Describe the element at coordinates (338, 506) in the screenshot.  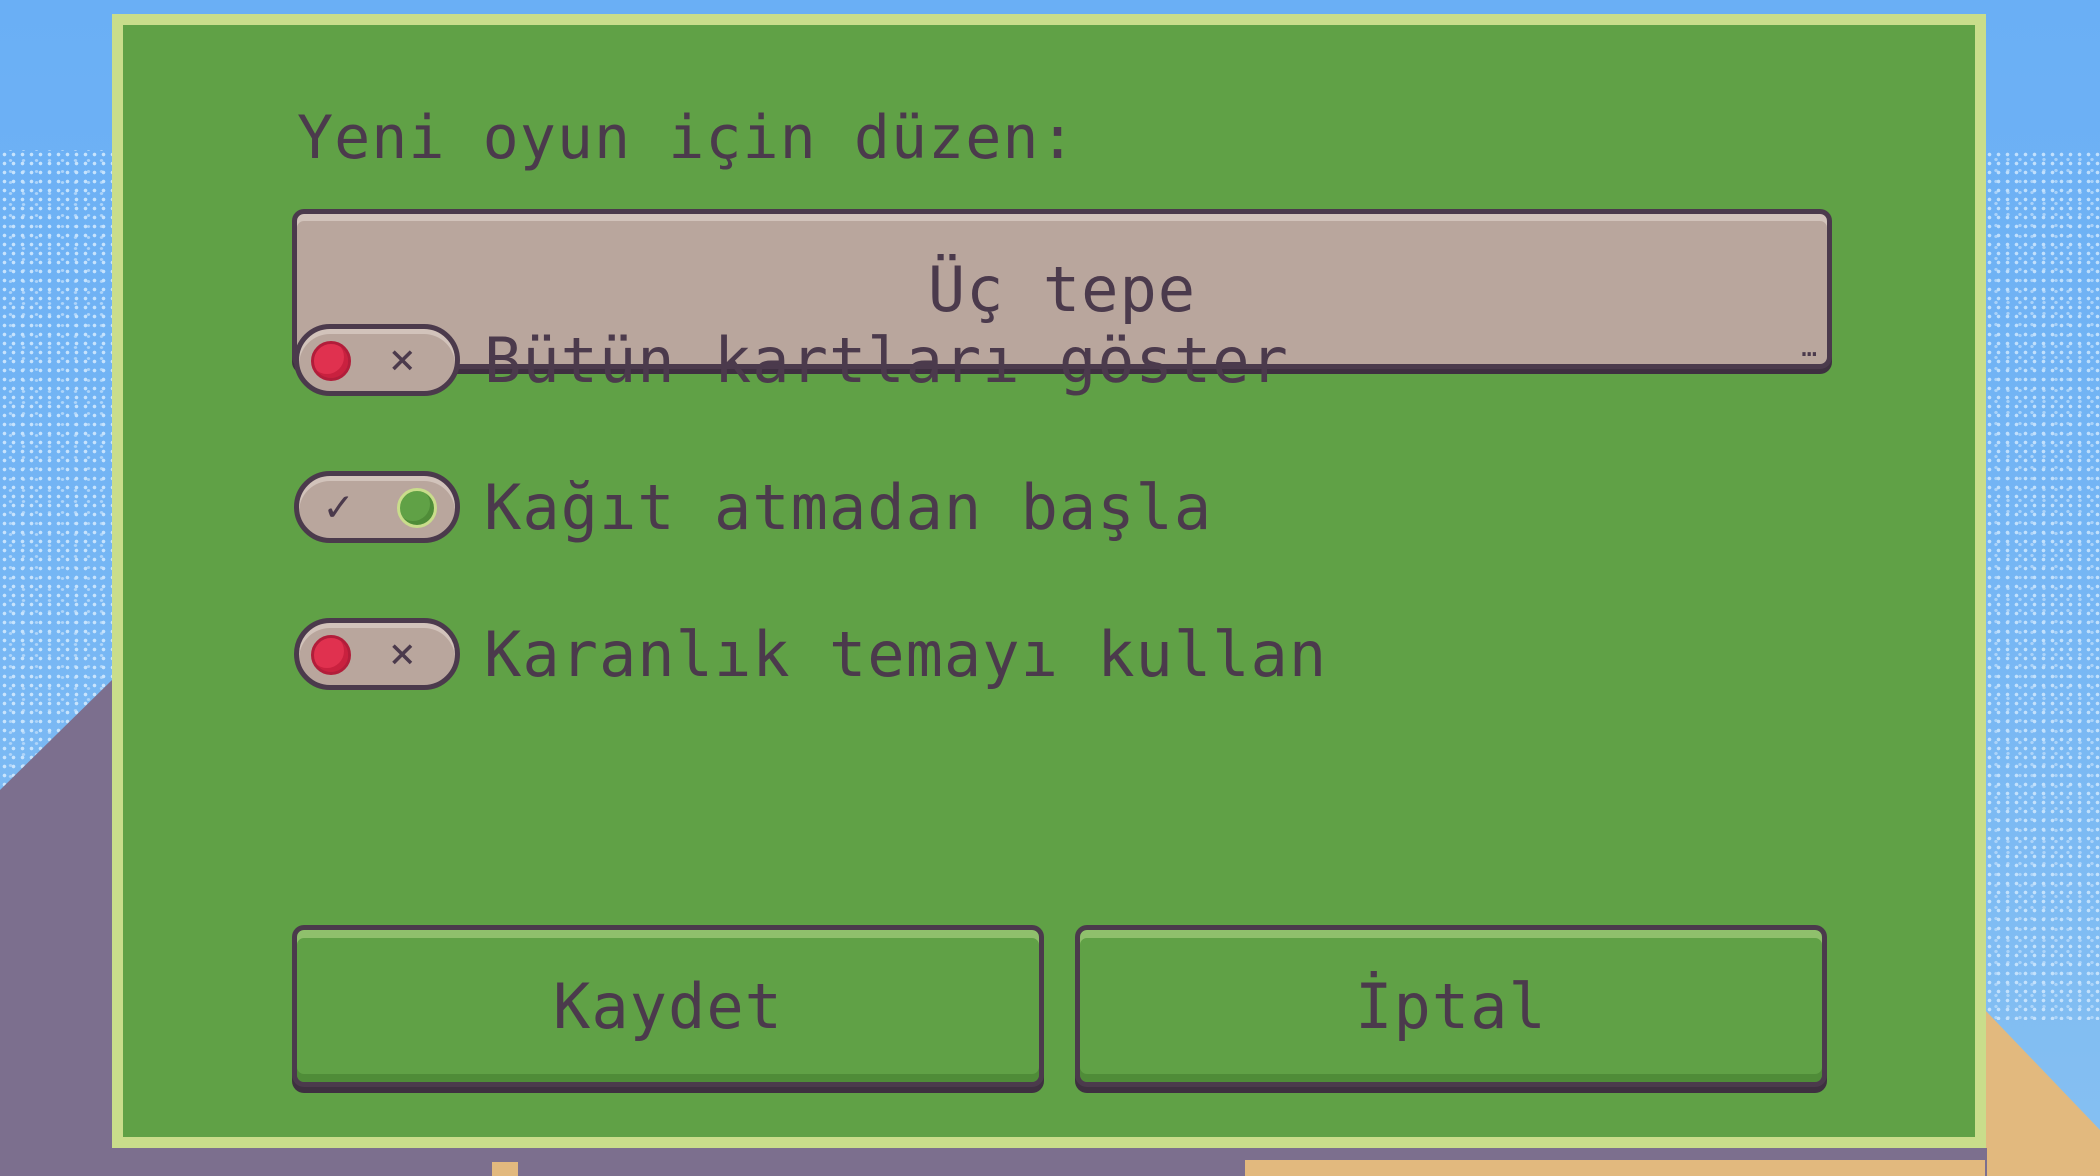
I see `checkmark-icon: ✓` at that location.